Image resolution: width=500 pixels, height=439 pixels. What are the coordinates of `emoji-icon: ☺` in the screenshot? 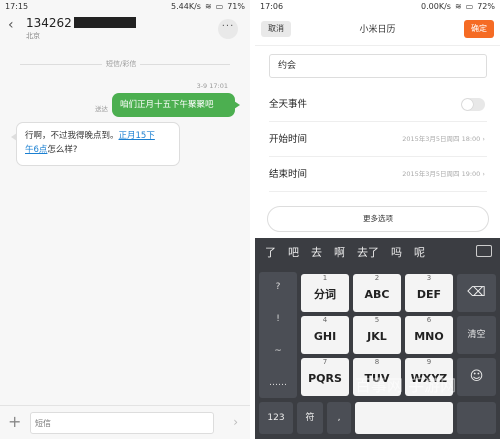 It's located at (476, 377).